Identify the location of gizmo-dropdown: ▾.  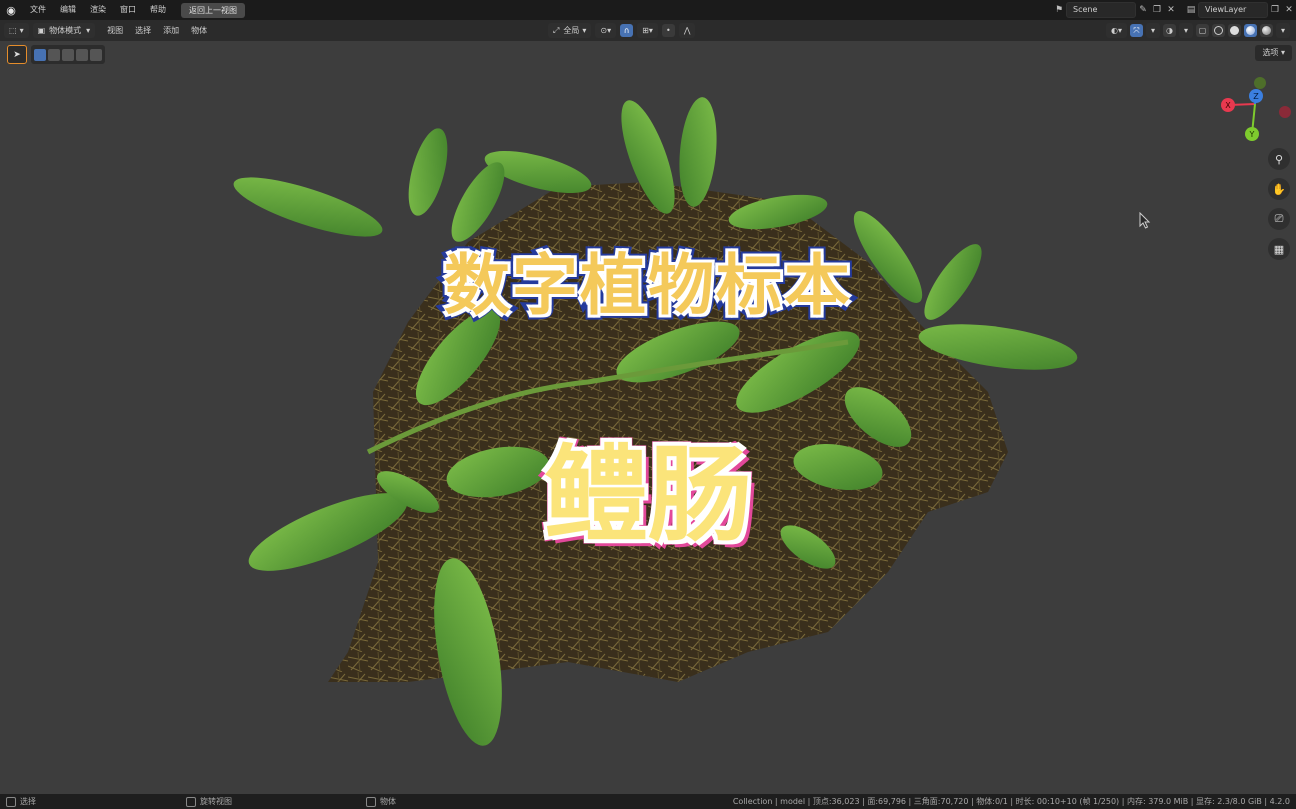
(1153, 30).